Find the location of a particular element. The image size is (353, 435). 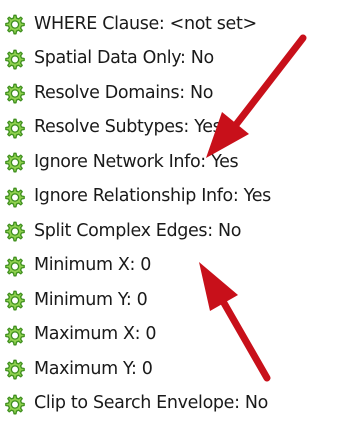

parameter-resolve-subtypes: Resolve Subtypes: Yes is located at coordinates (178, 128).